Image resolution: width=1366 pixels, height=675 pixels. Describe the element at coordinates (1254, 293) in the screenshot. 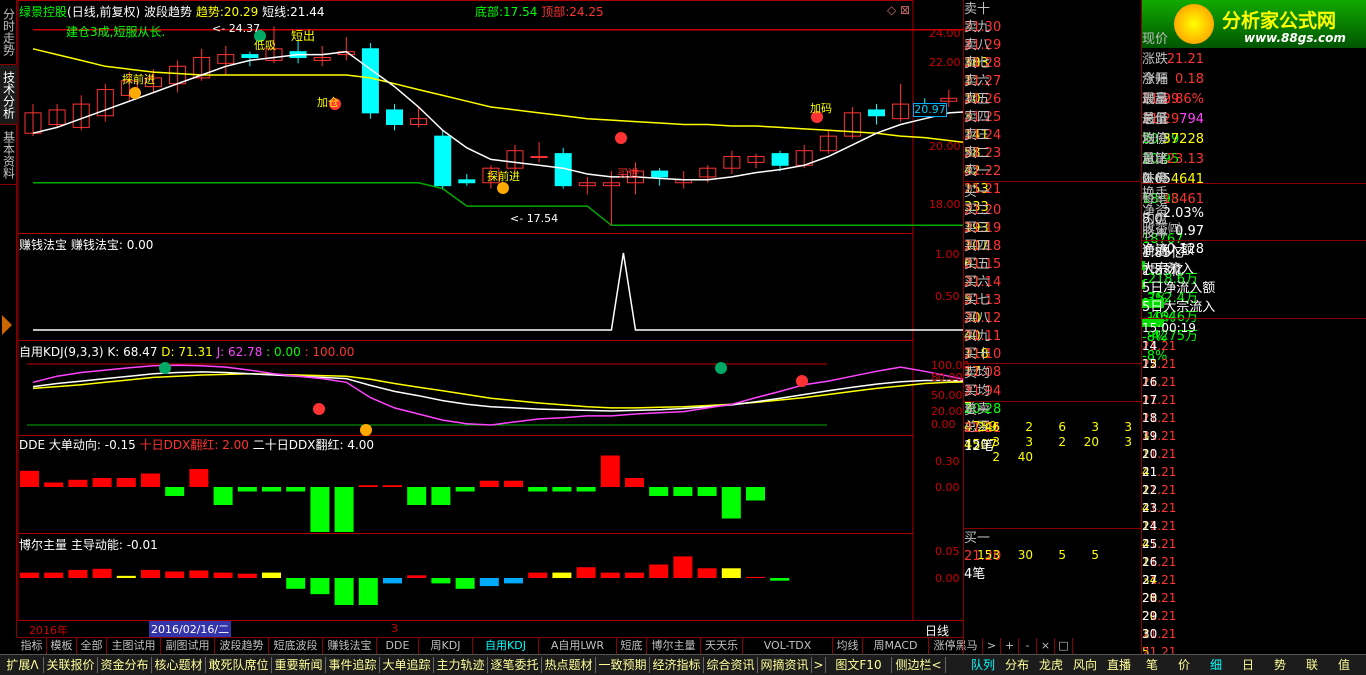

I see `flow-row-1: 大宗流入-752.4万-10%` at that location.